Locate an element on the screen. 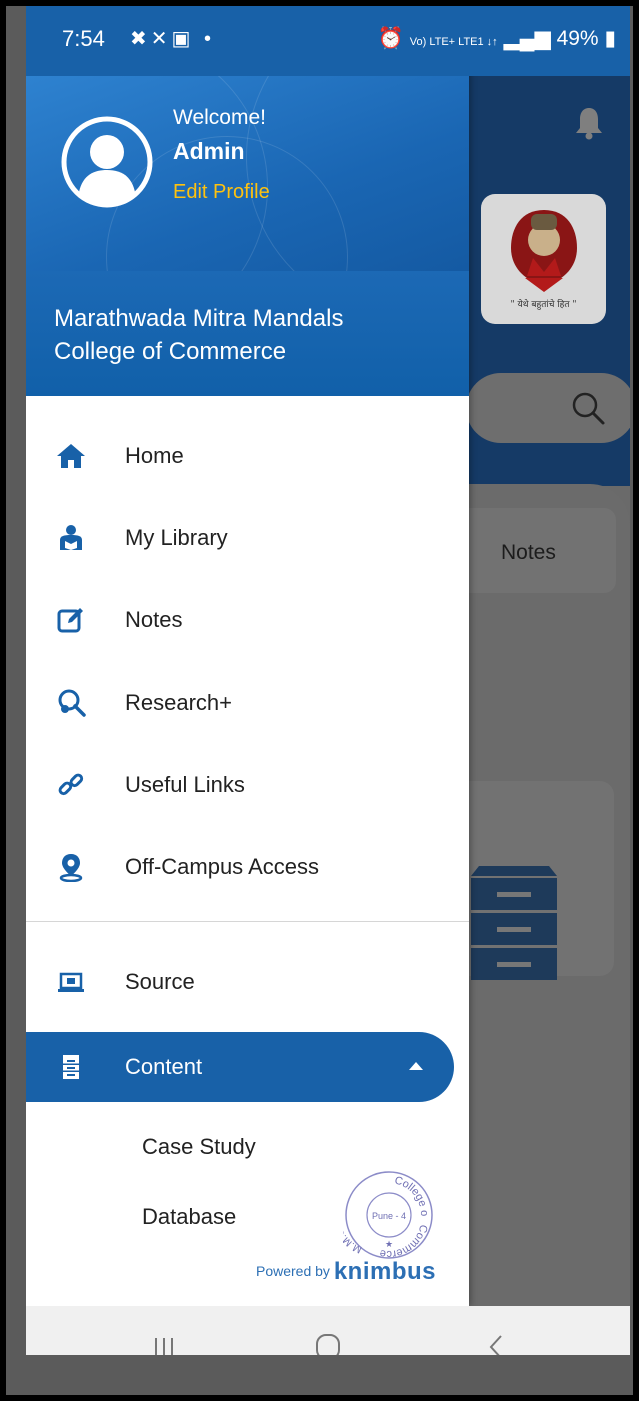 The image size is (639, 1401). menu-item-research: Research+ is located at coordinates (247, 703).